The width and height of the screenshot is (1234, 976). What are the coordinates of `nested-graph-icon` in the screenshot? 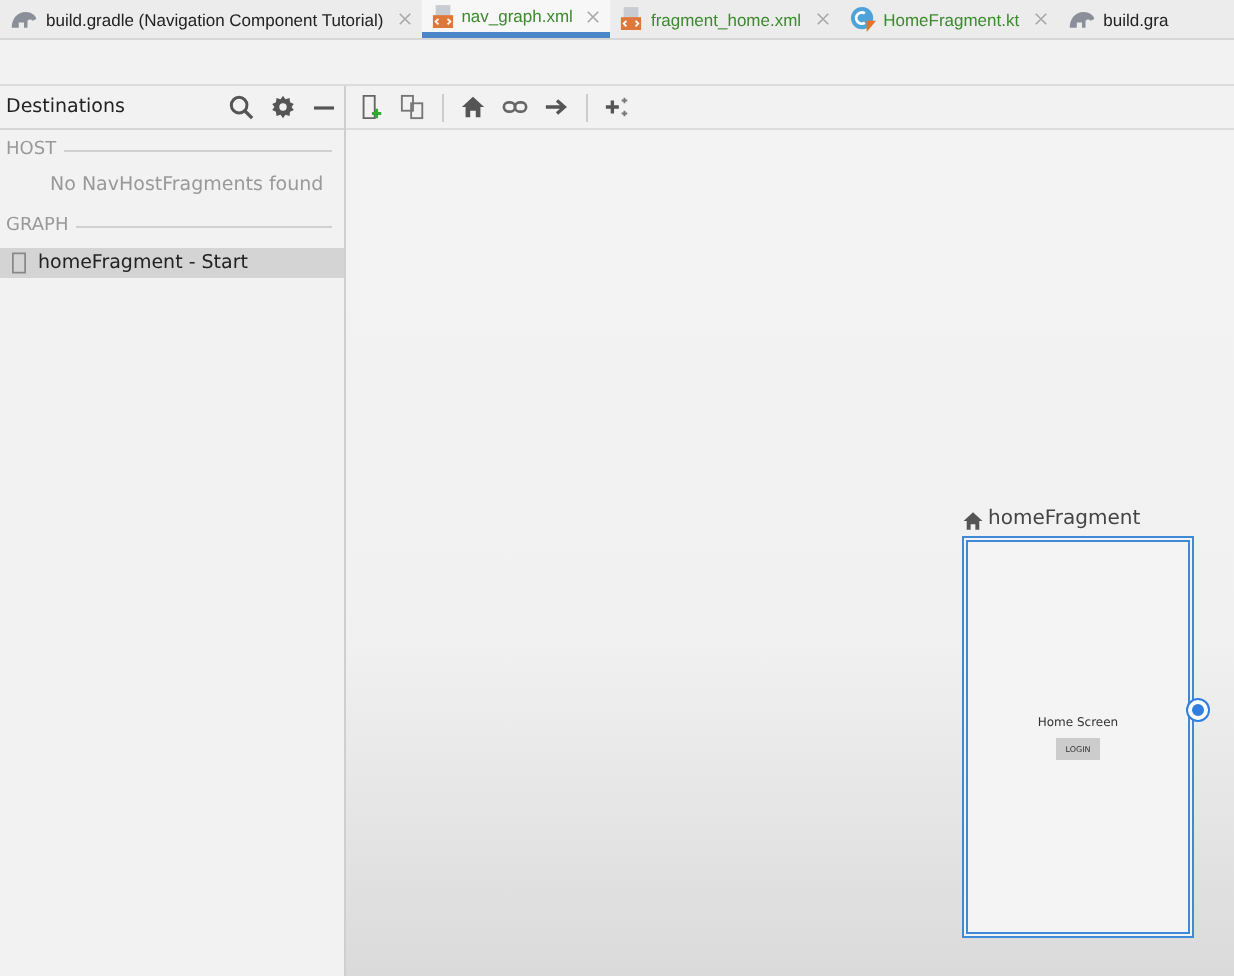 It's located at (413, 107).